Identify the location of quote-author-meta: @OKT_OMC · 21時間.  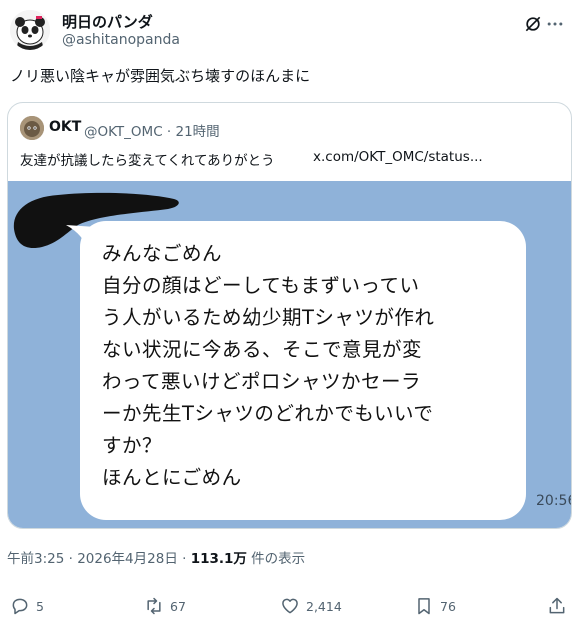
(152, 132).